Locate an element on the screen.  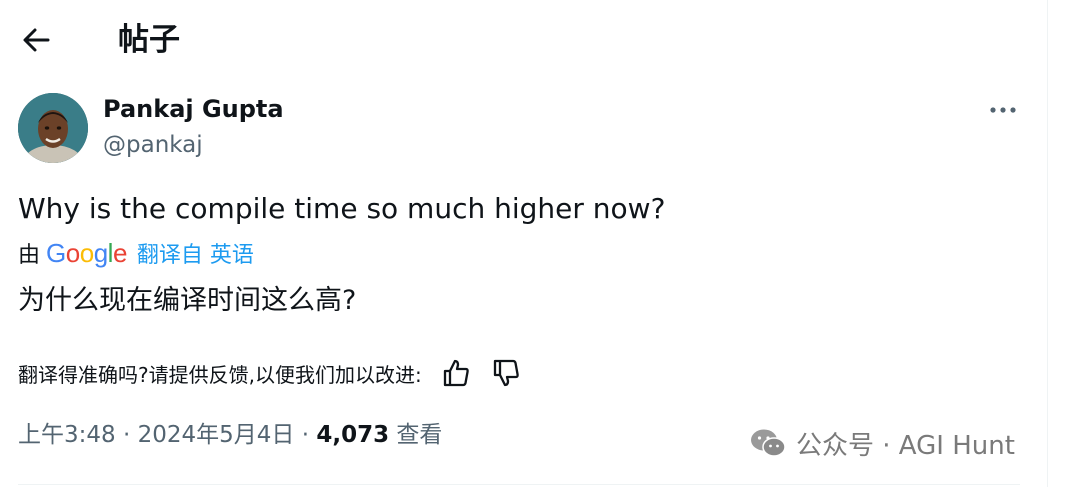
post-date: 2024年5月4日 is located at coordinates (216, 435).